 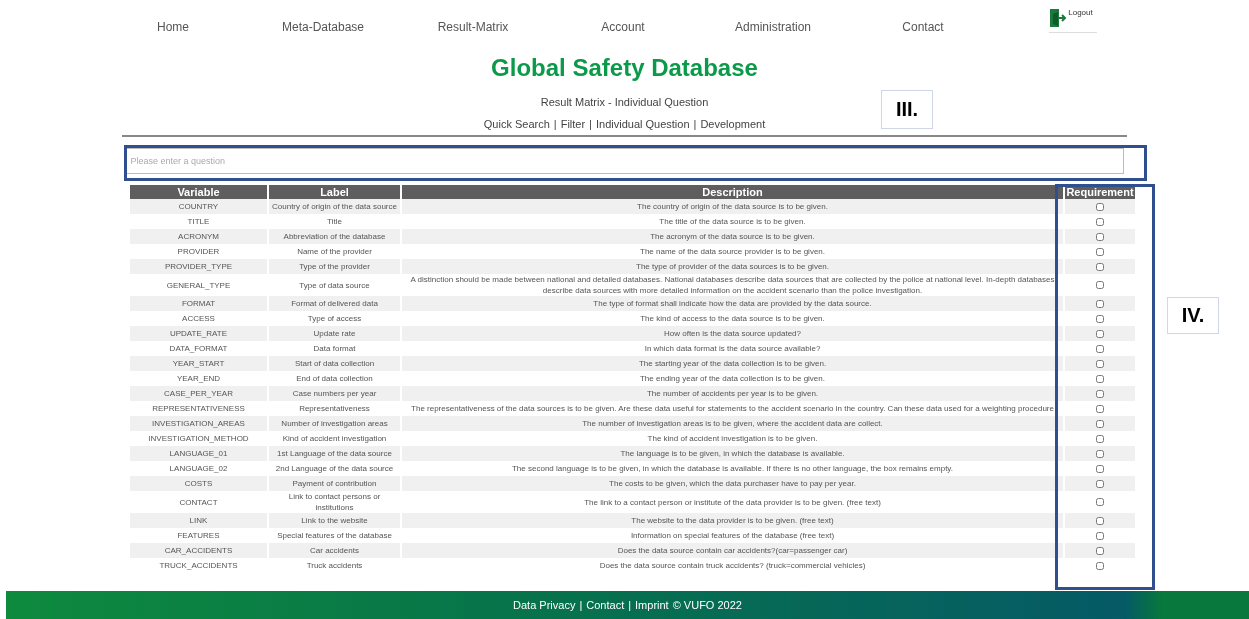 I want to click on description-cell: The number of investigation areas is to be given, where the accident data are collect., so click(x=732, y=423).